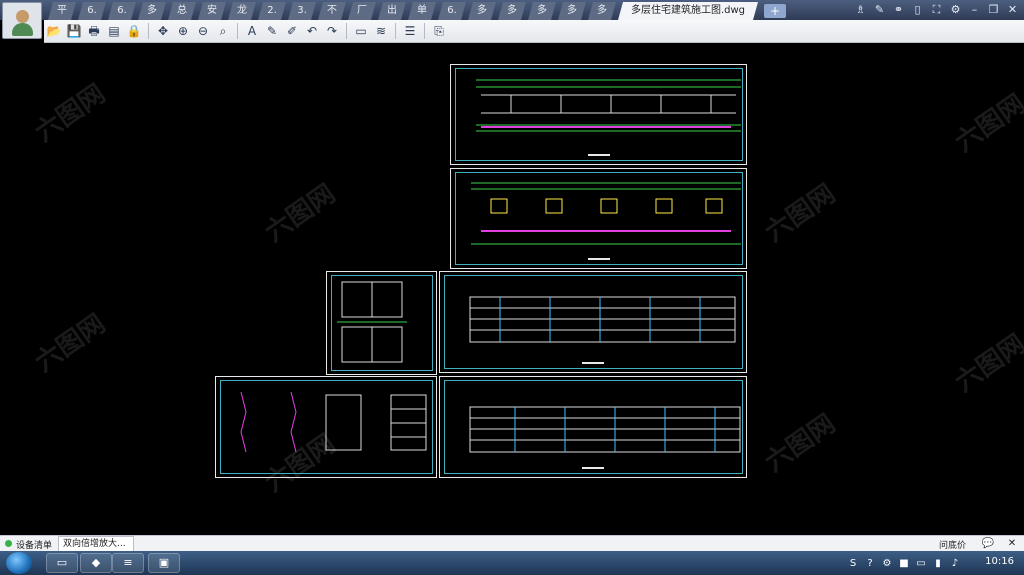 This screenshot has width=1024, height=575. I want to click on edit-icon: ✎, so click(879, 10).